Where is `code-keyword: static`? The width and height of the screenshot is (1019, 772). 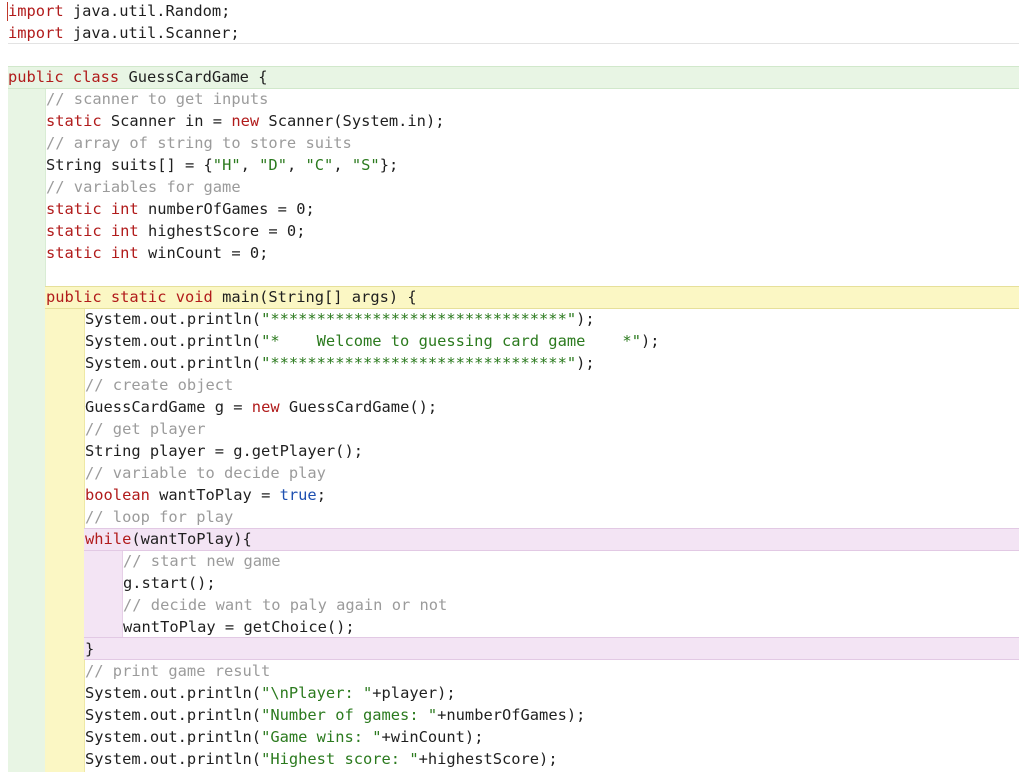 code-keyword: static is located at coordinates (74, 121).